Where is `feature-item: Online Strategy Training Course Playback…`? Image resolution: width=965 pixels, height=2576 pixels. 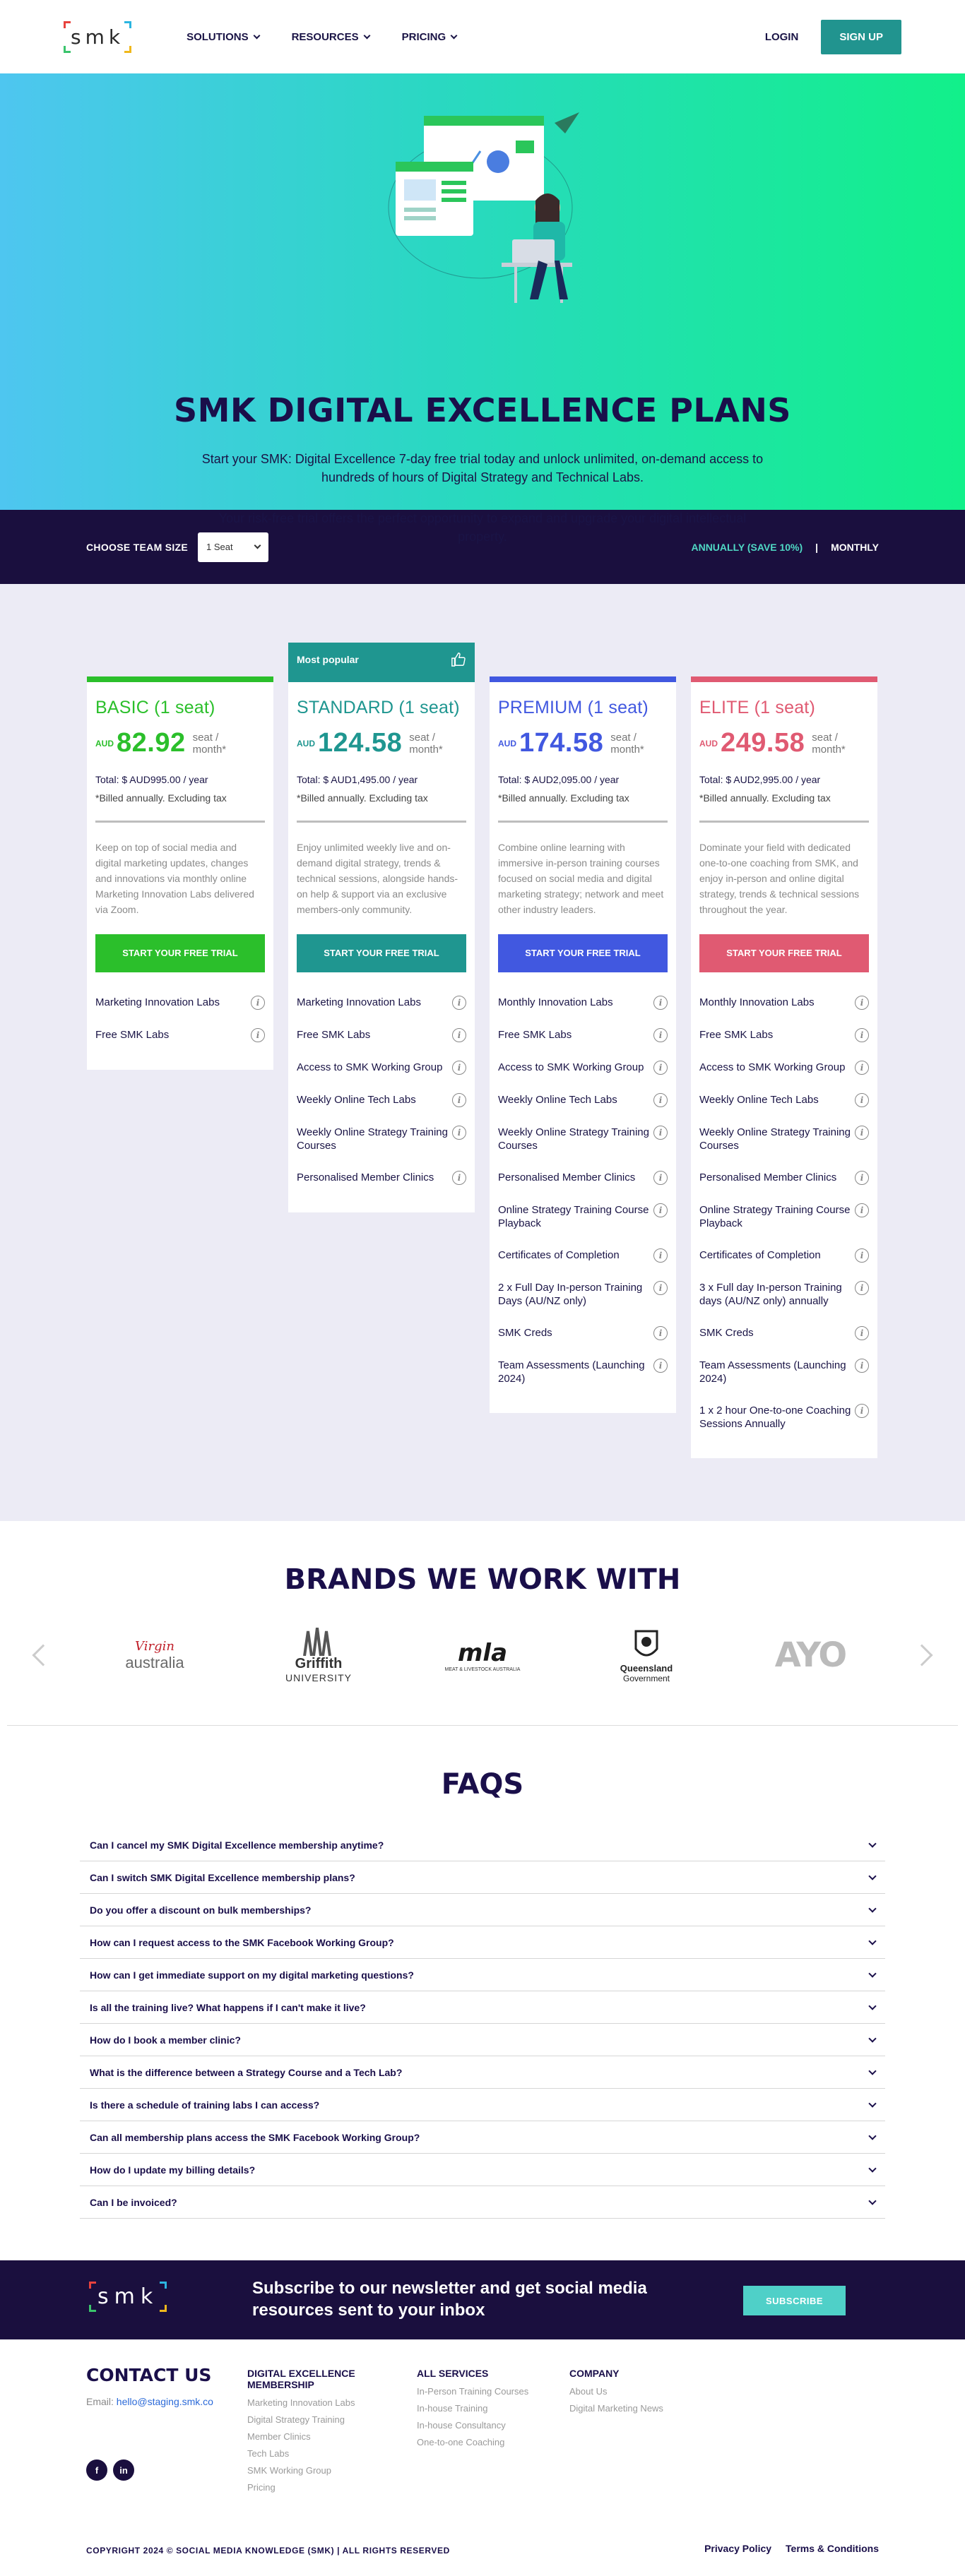
feature-item: Online Strategy Training Course Playback… is located at coordinates (784, 1221).